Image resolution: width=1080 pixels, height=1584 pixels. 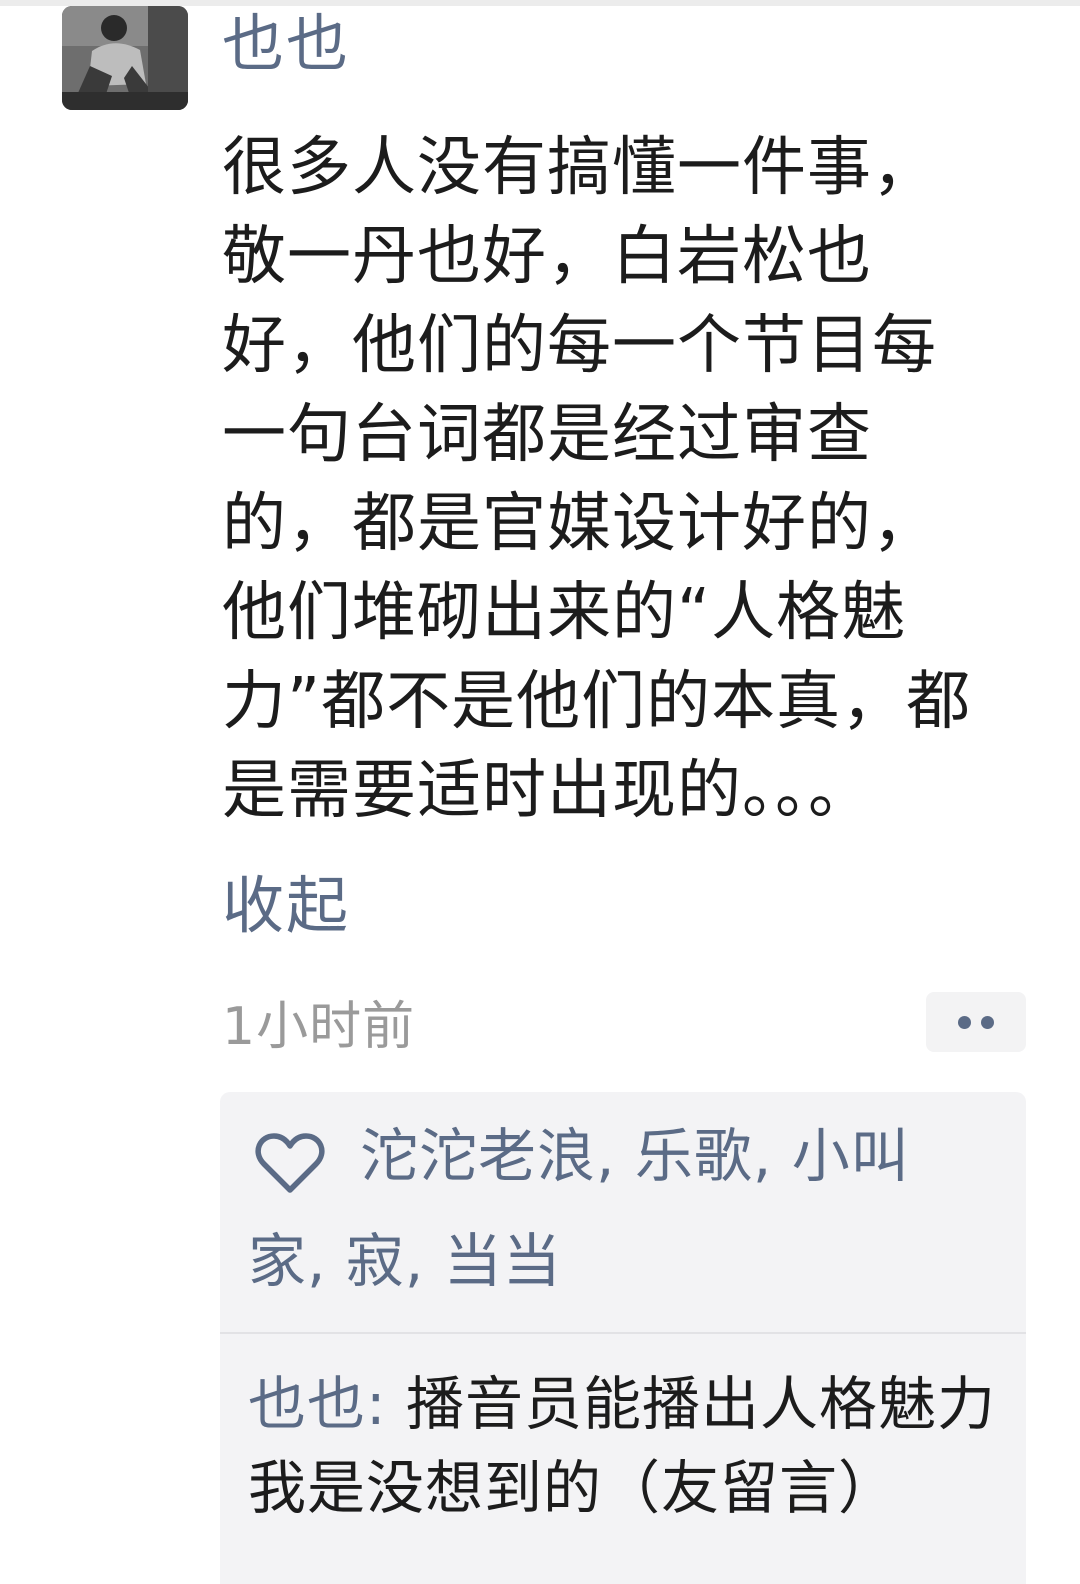 What do you see at coordinates (307, 1404) in the screenshot?
I see `comment-author: 也也` at bounding box center [307, 1404].